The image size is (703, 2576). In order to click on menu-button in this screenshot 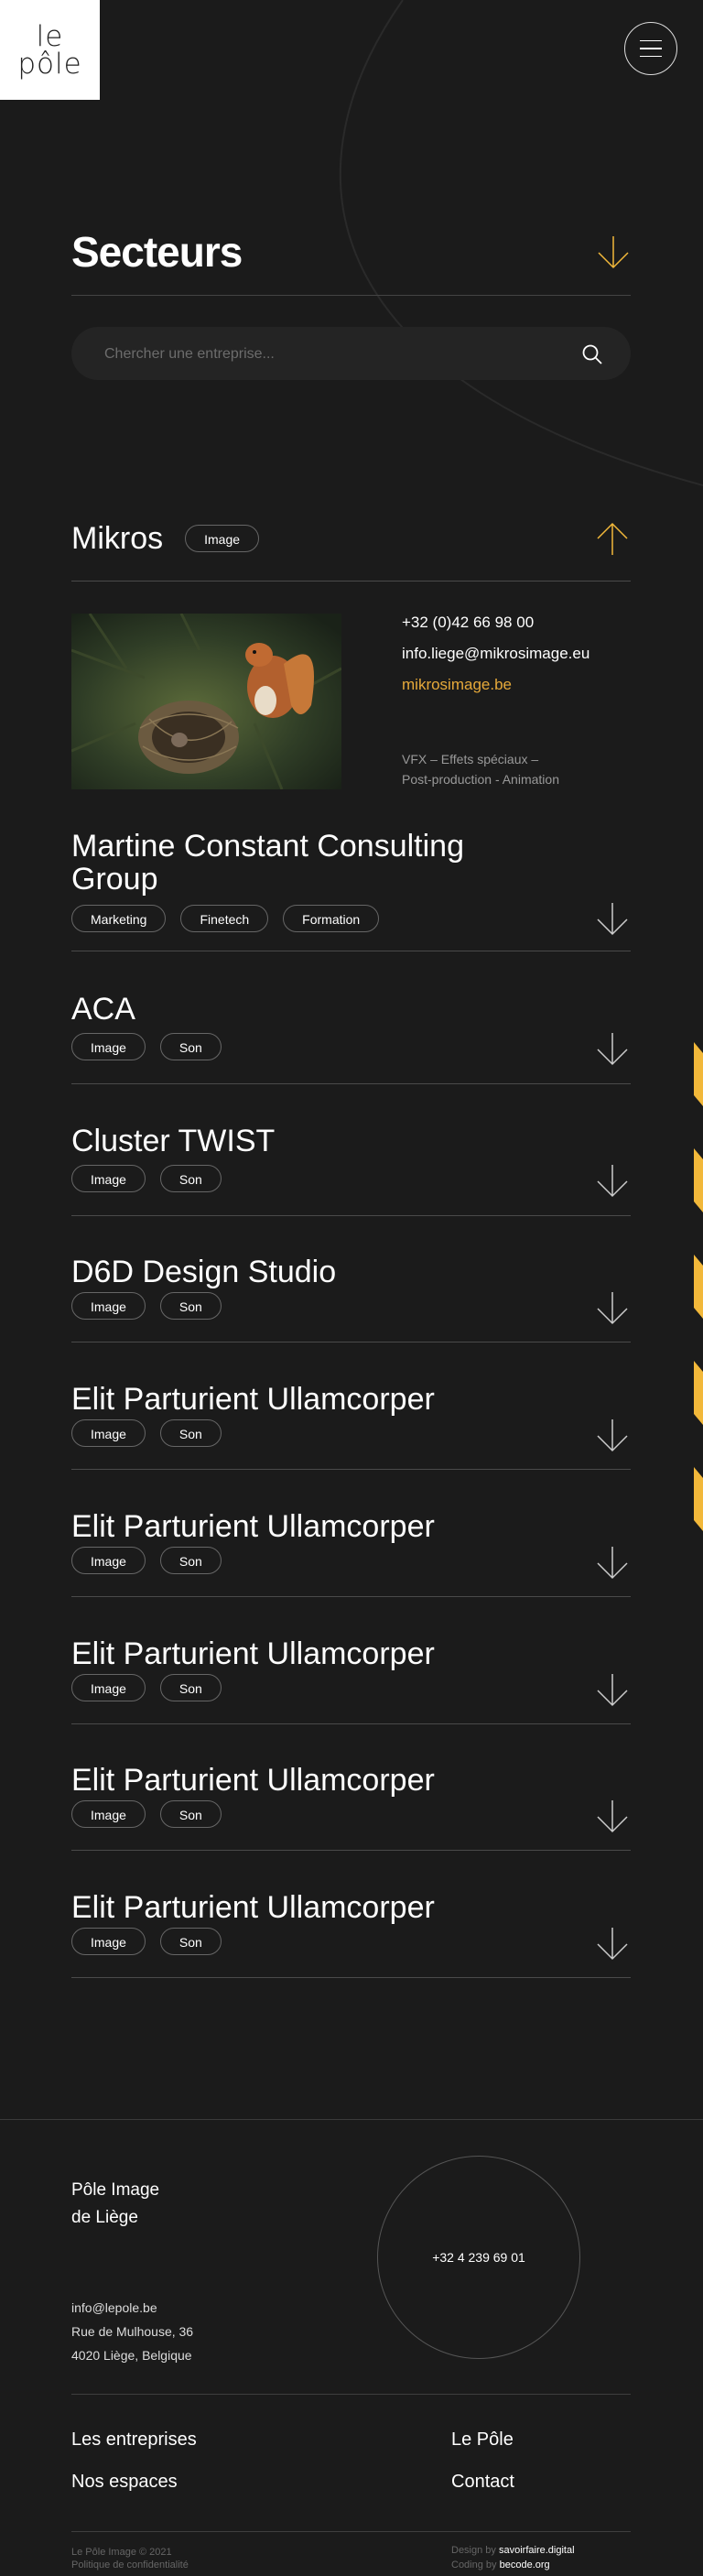, I will do `click(651, 48)`.